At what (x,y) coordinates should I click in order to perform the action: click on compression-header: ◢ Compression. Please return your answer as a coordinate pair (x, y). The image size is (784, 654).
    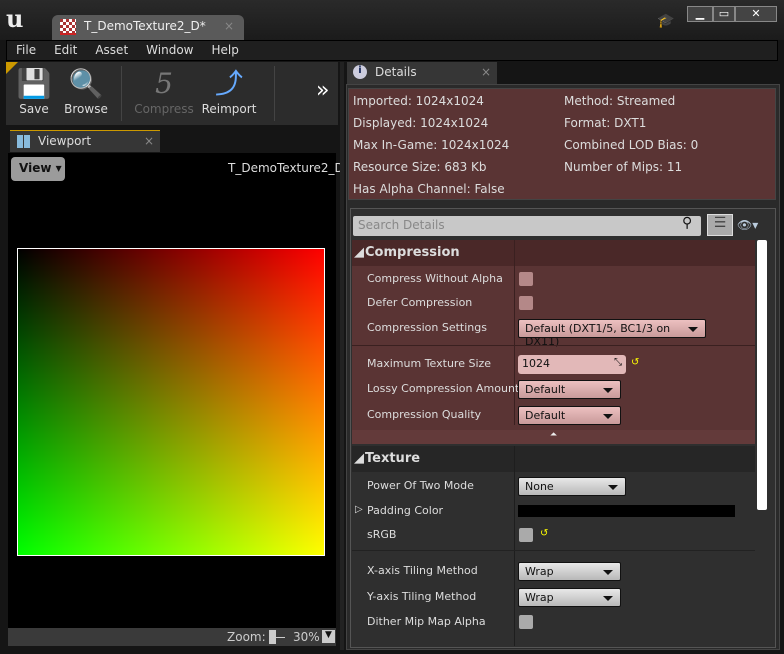
    Looking at the image, I should click on (553, 253).